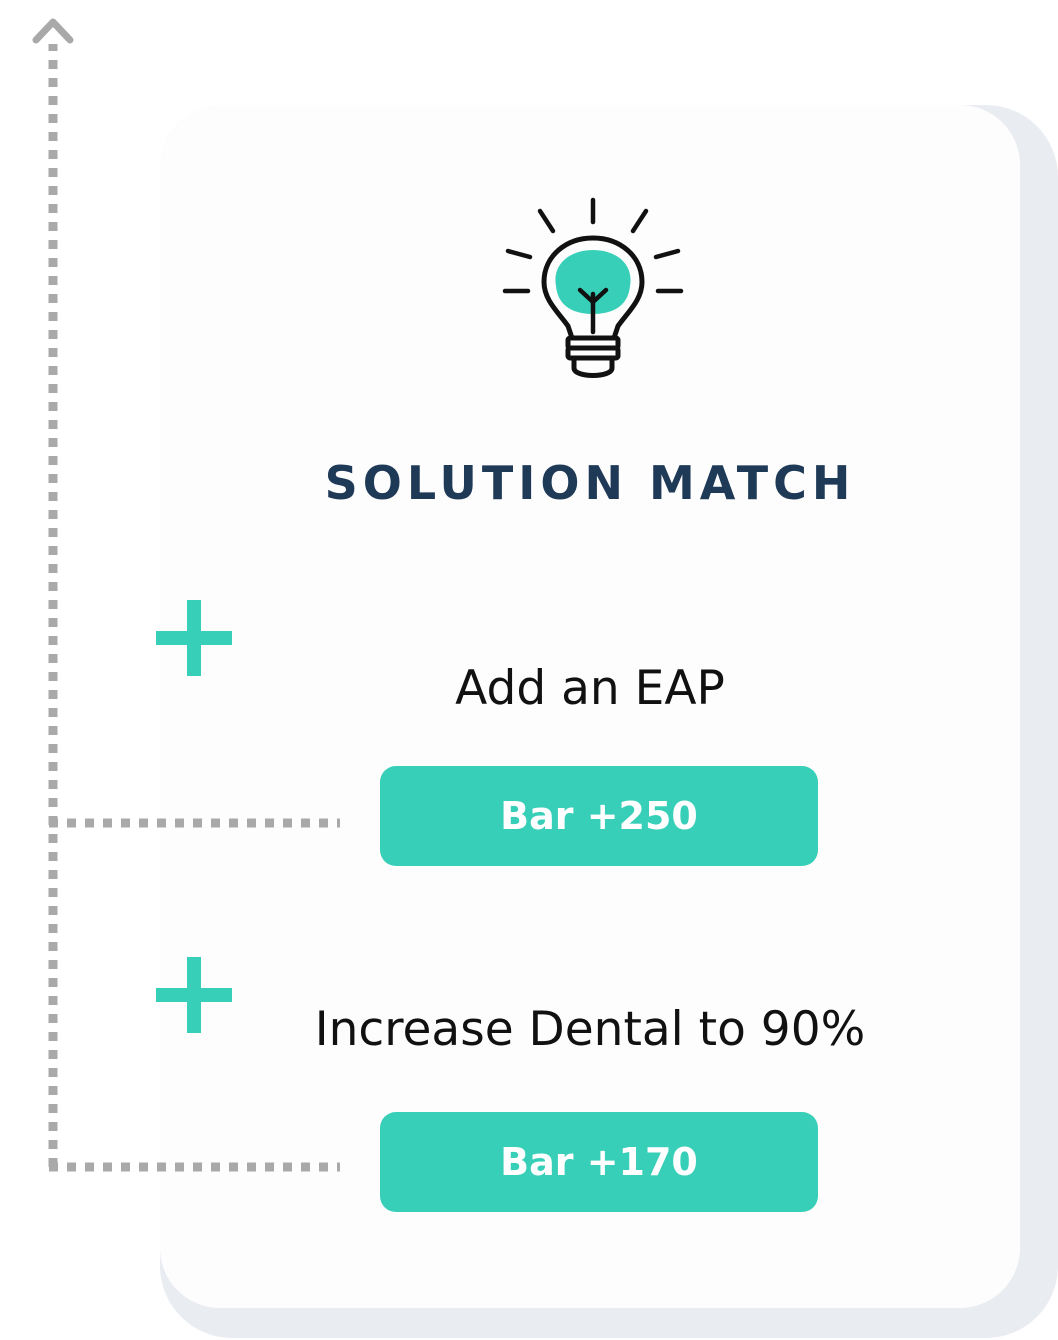 The image size is (1058, 1340). I want to click on arrow-up-icon, so click(53, 31).